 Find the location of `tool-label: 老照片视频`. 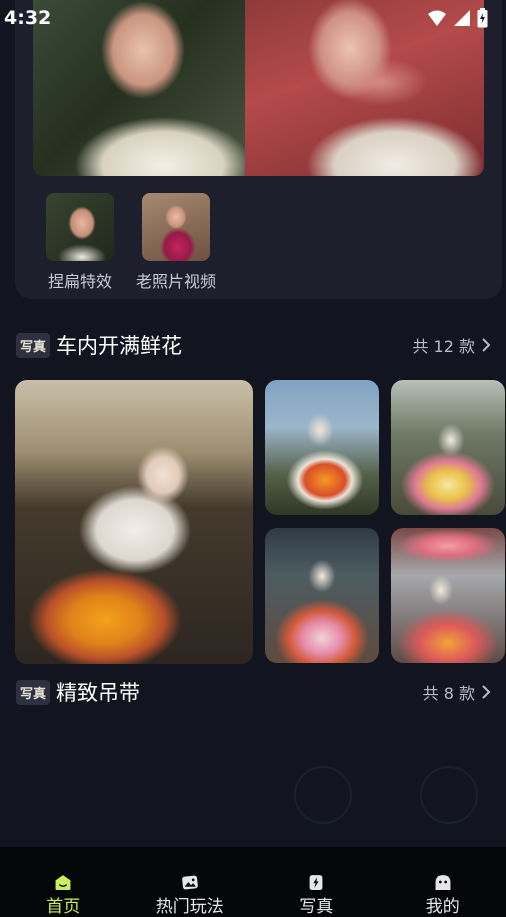

tool-label: 老照片视频 is located at coordinates (176, 281).